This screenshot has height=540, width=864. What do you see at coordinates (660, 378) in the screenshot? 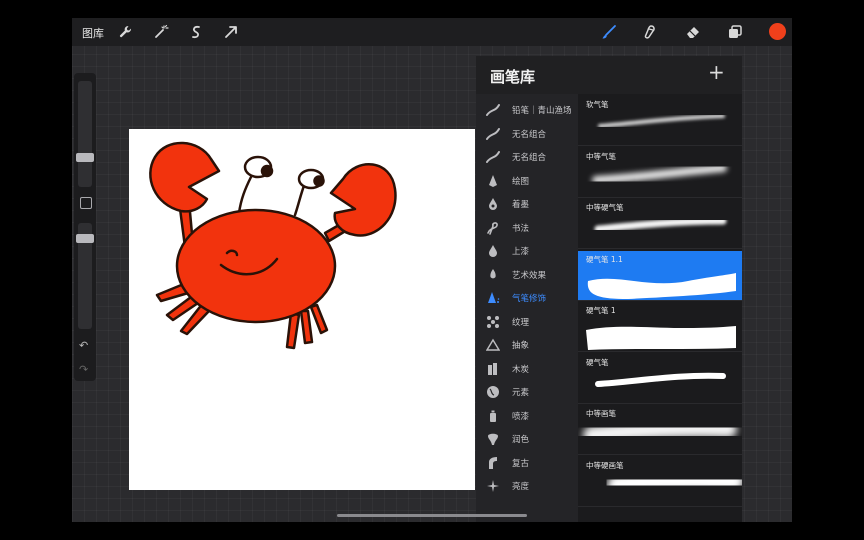
I see `brush-item: 硬气笔` at bounding box center [660, 378].